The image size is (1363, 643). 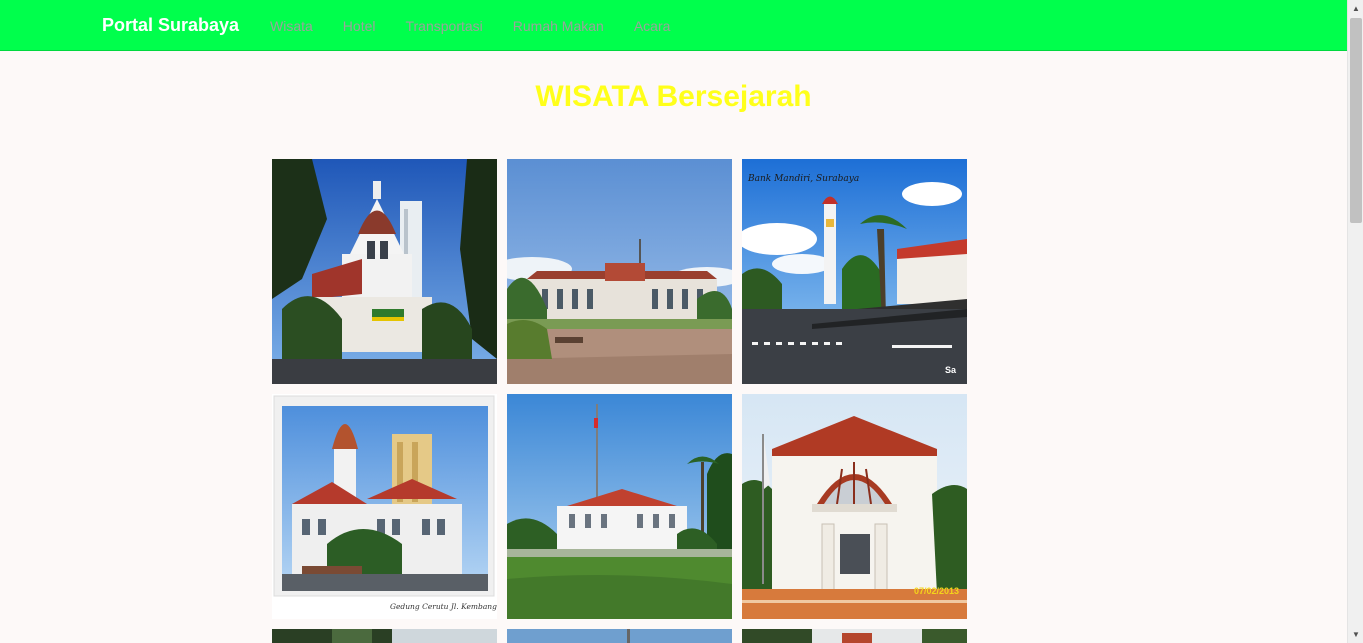 I want to click on scroll-thumb, so click(x=1356, y=120).